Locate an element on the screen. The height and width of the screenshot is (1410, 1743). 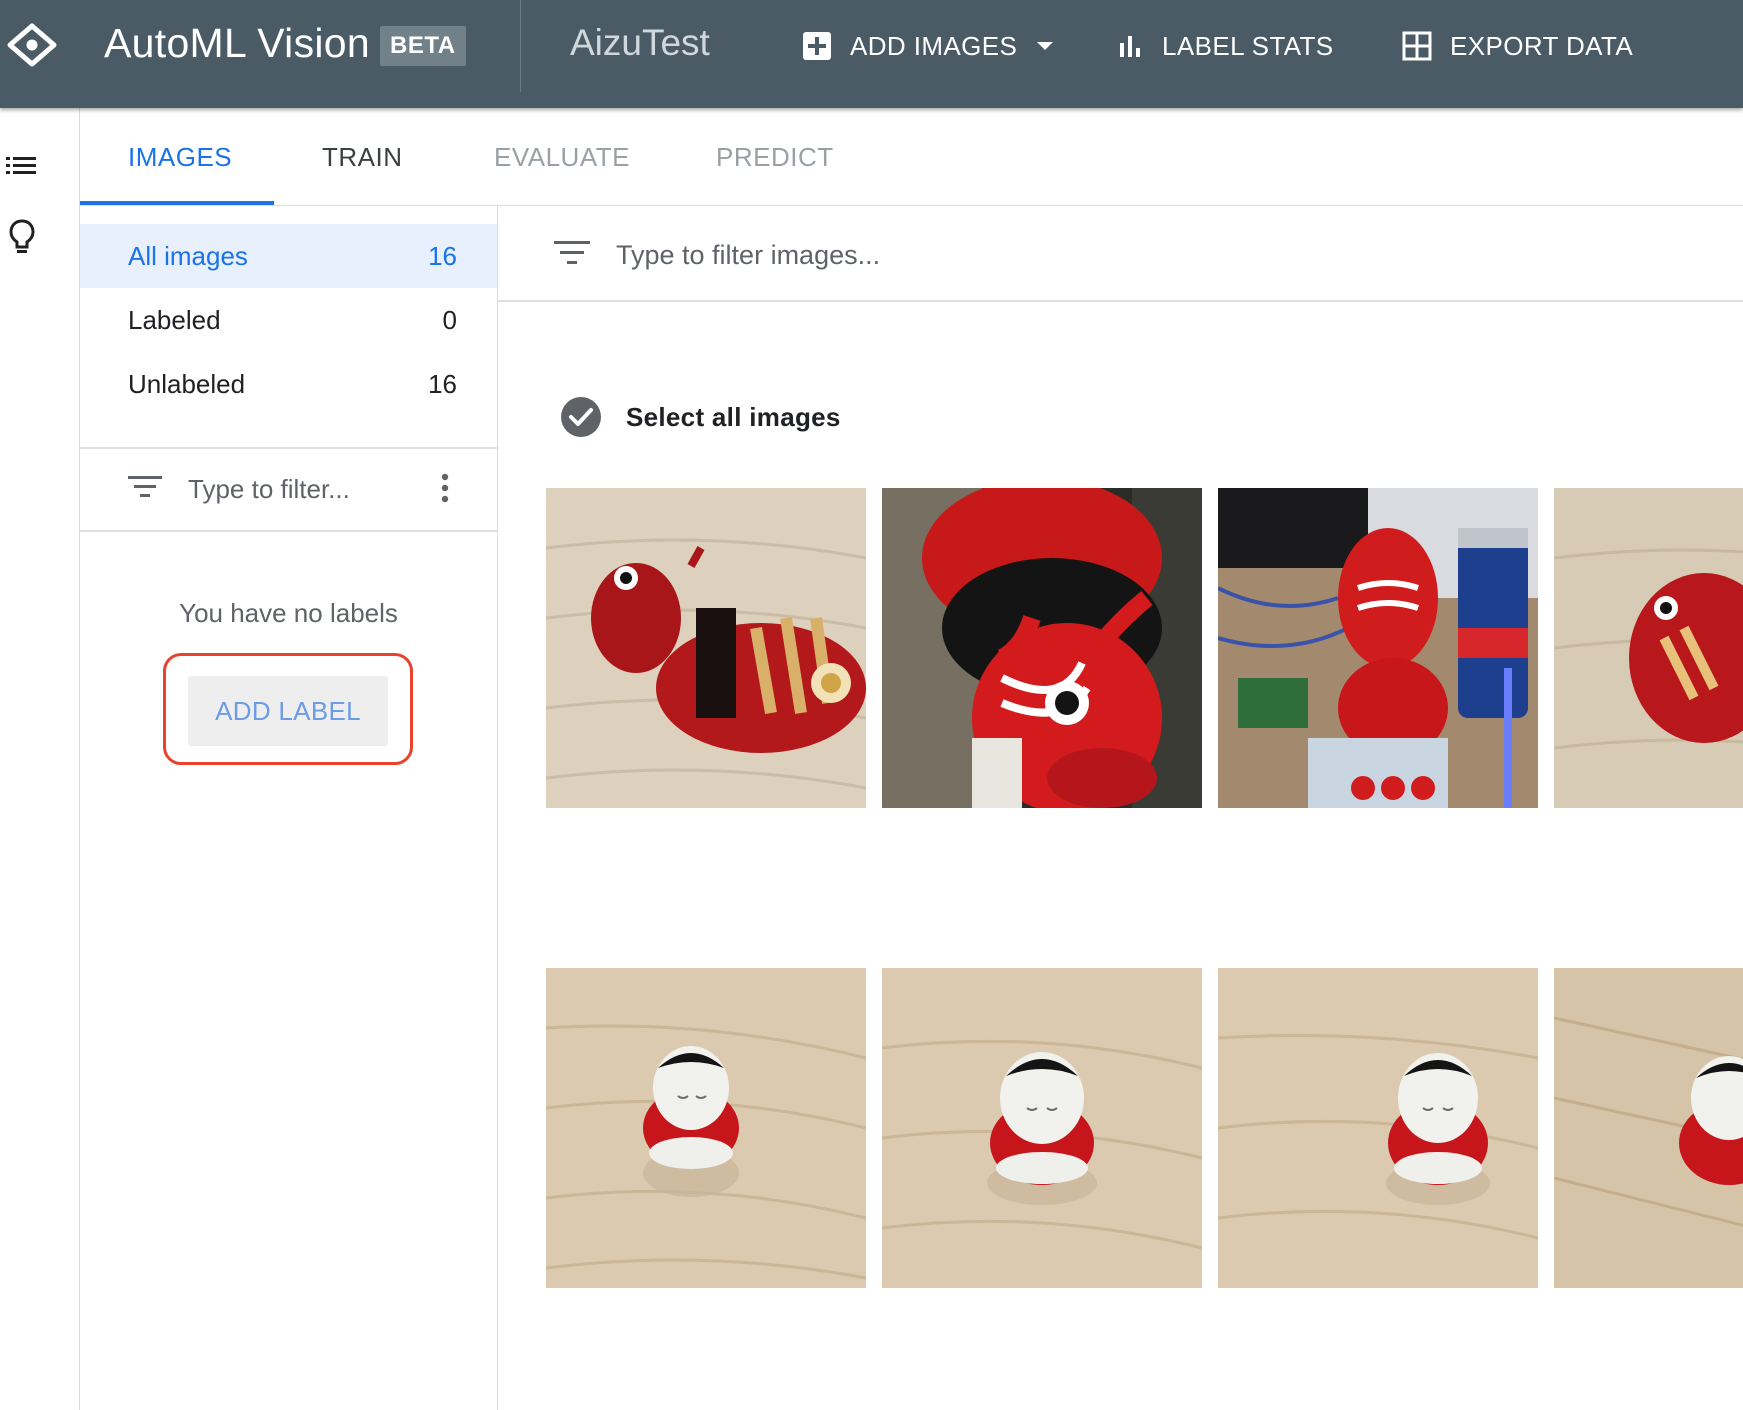
label-filter-input is located at coordinates (308, 489).